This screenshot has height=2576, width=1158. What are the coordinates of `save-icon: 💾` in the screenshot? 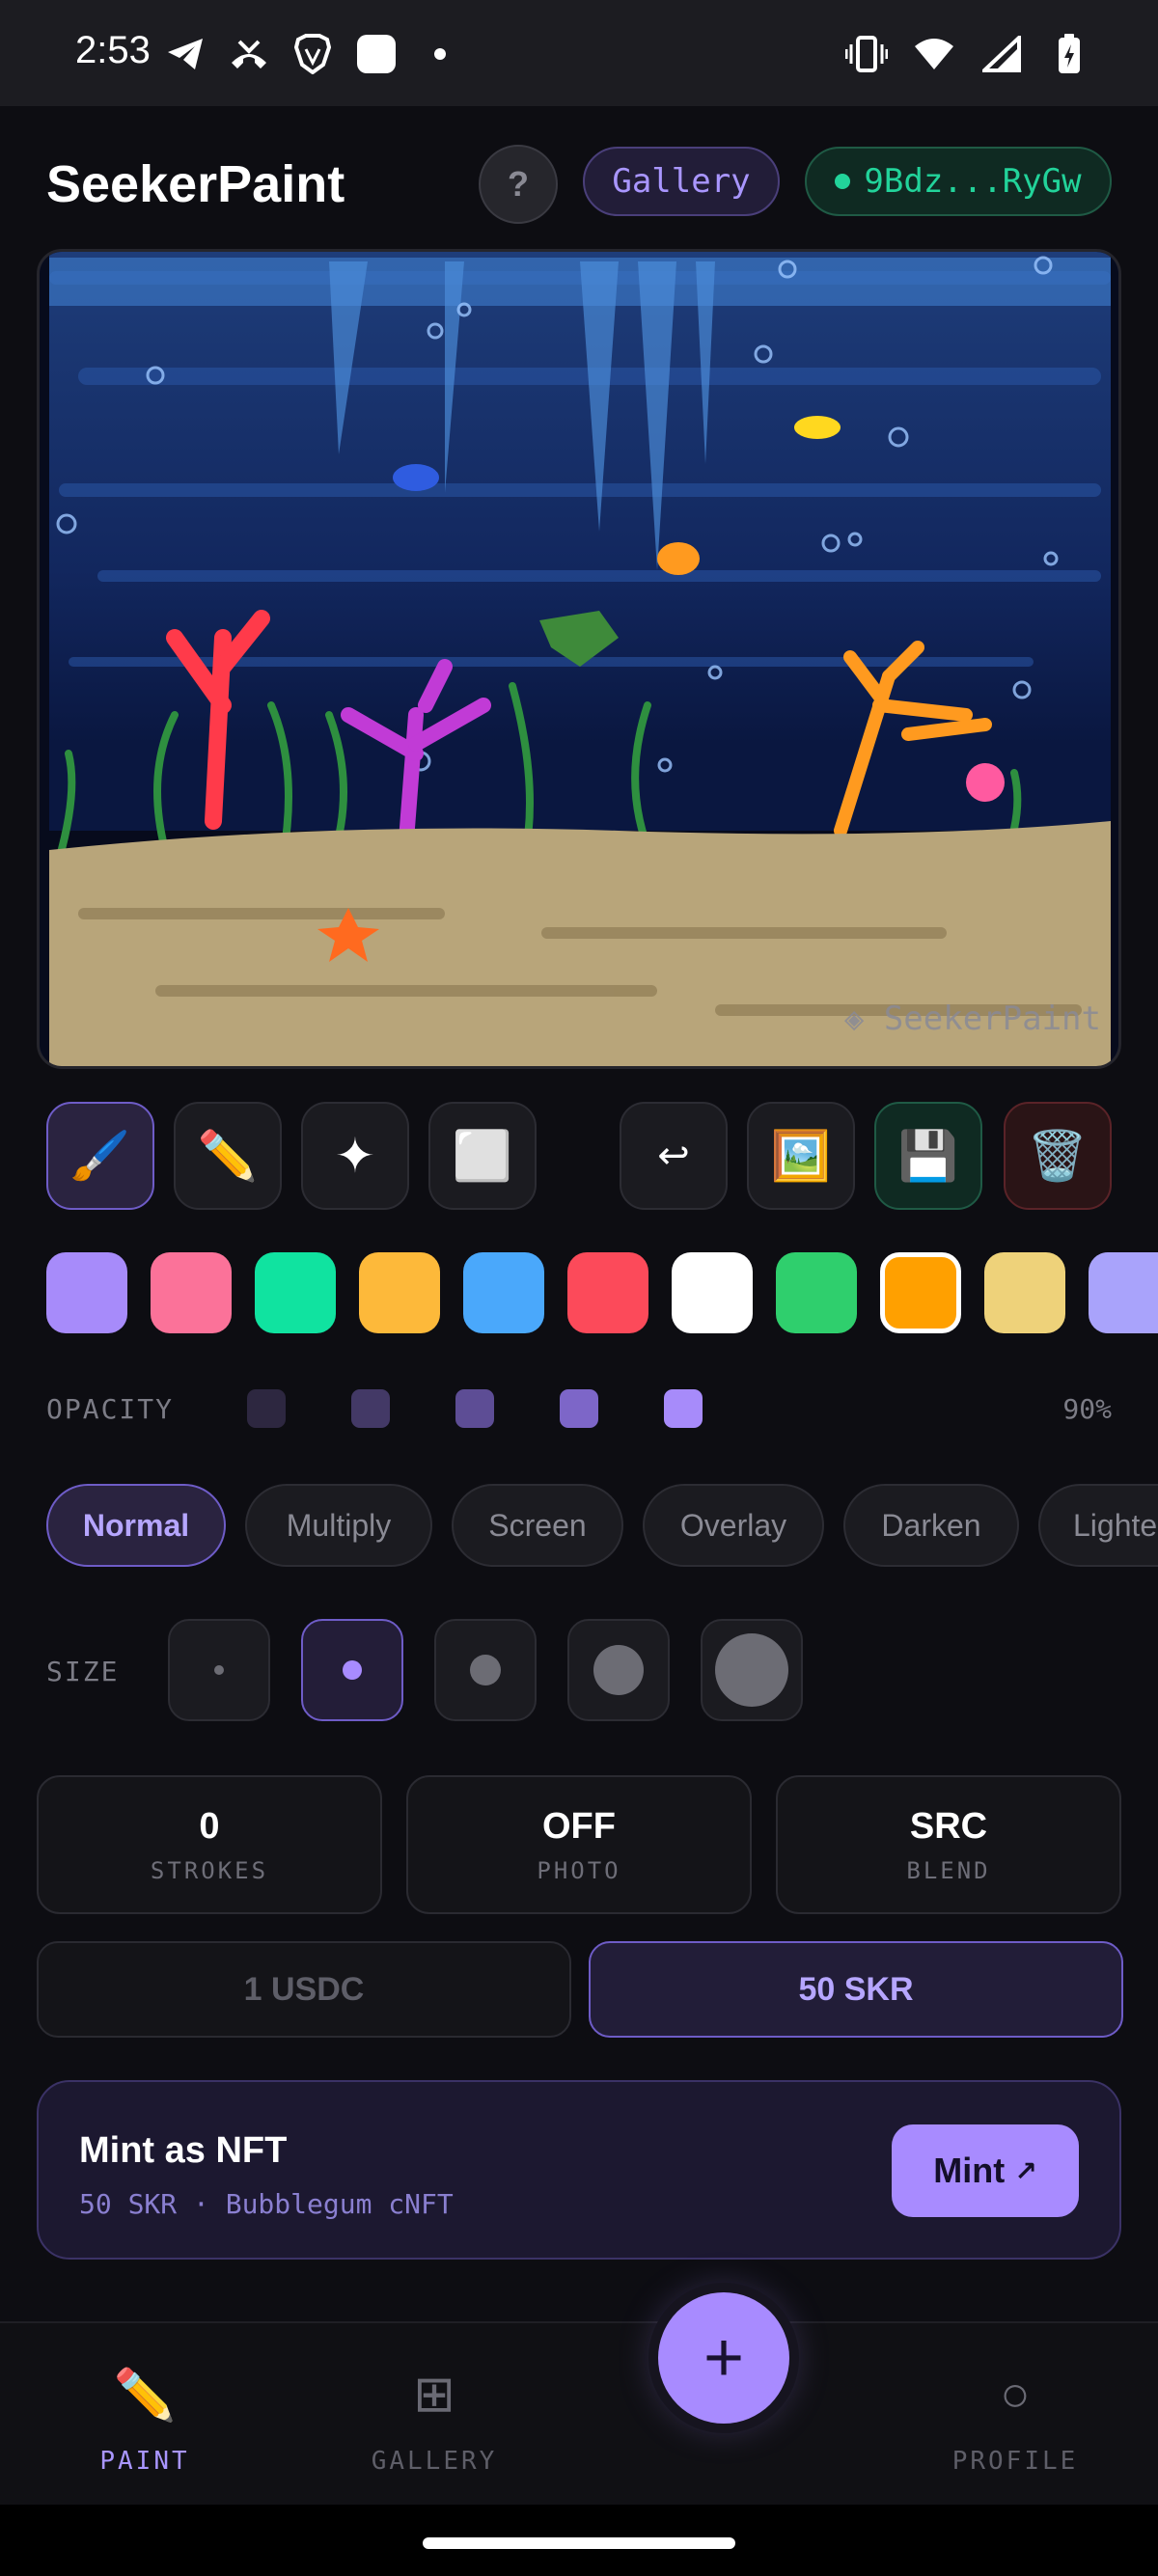 It's located at (928, 1156).